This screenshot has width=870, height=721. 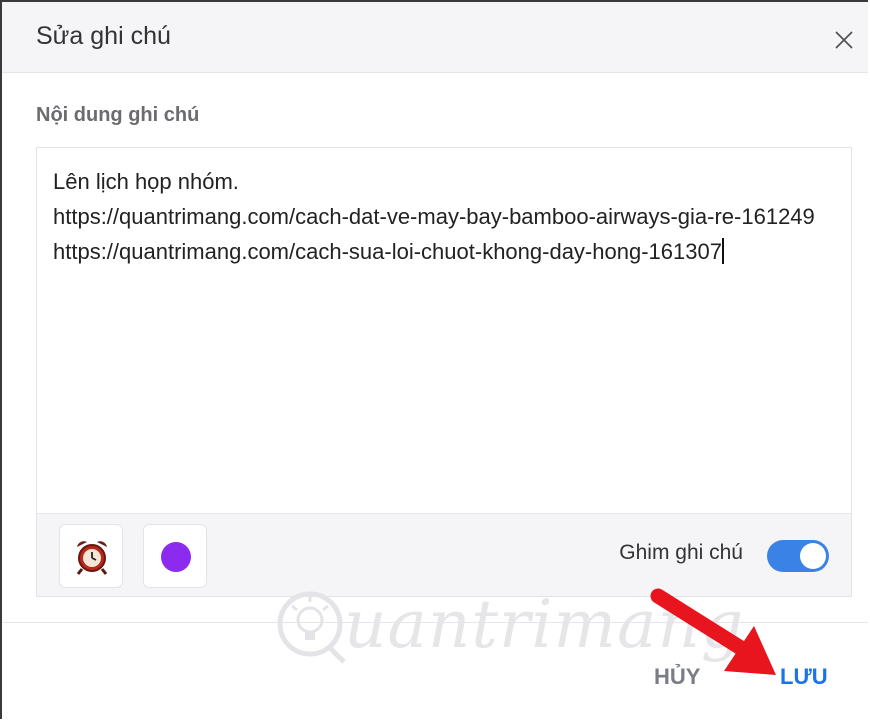 What do you see at coordinates (713, 631) in the screenshot?
I see `red-arrow-icon` at bounding box center [713, 631].